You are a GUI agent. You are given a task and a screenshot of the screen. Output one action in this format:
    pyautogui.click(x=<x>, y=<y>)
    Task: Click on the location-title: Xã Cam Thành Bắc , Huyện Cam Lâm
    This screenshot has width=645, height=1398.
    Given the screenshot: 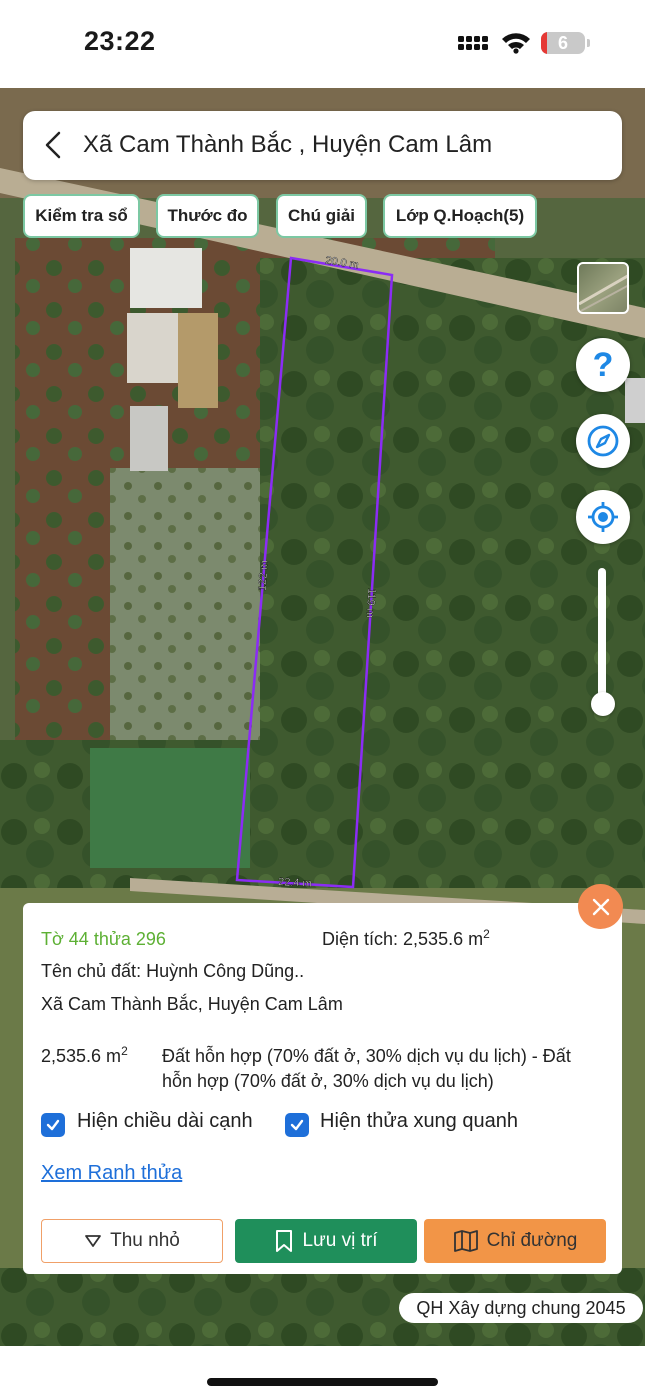 What is the action you would take?
    pyautogui.click(x=288, y=144)
    